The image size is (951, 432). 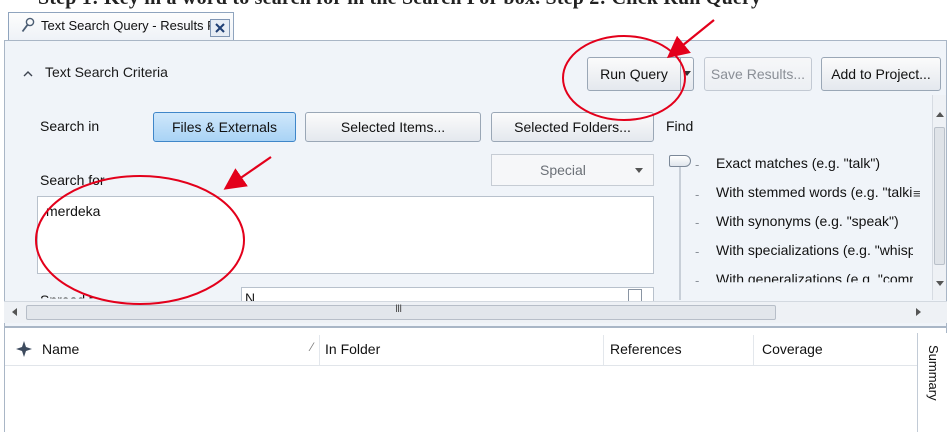 What do you see at coordinates (792, 349) in the screenshot?
I see `column-coverage: Coverage` at bounding box center [792, 349].